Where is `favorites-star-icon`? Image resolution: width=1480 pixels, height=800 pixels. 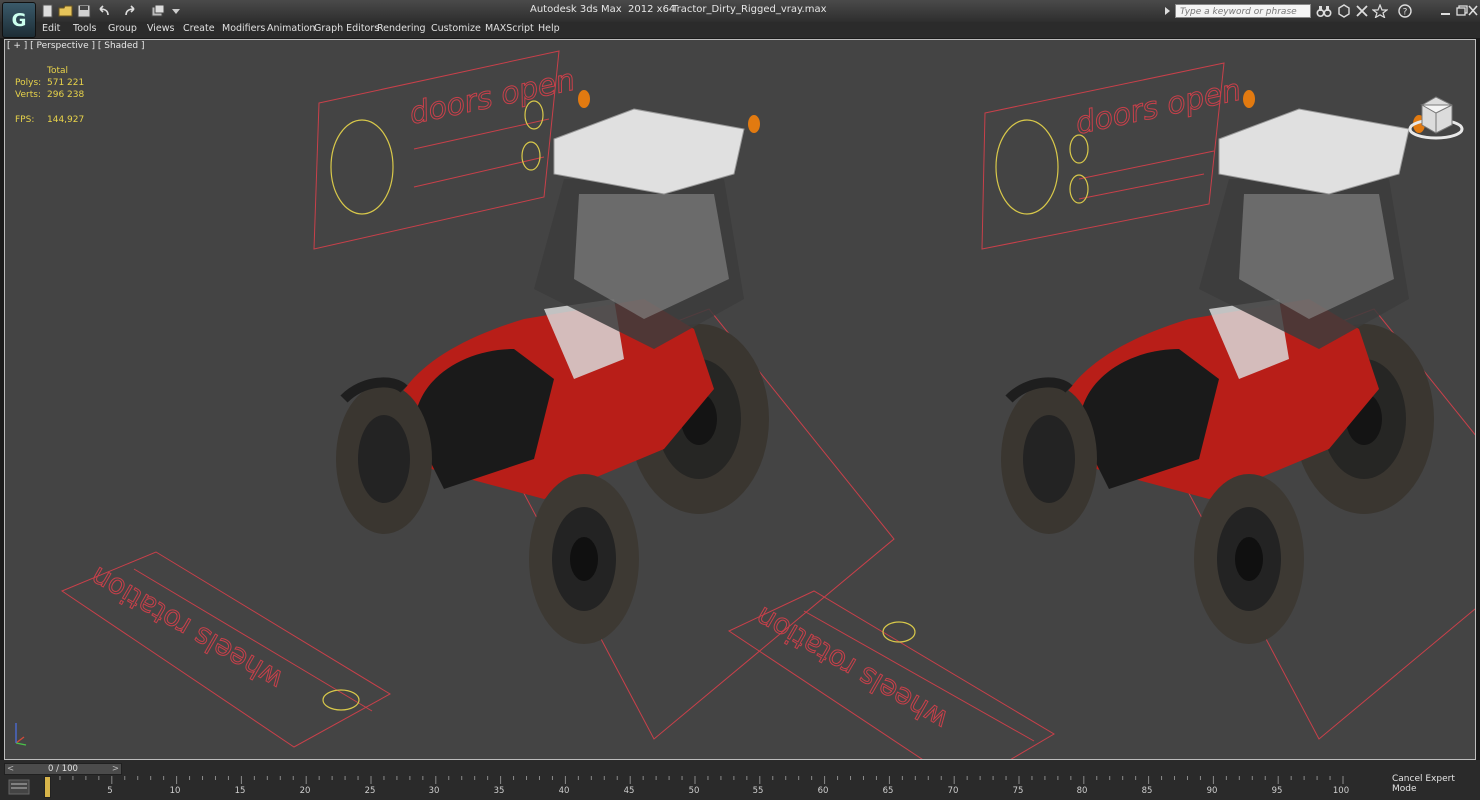 favorites-star-icon is located at coordinates (1380, 11).